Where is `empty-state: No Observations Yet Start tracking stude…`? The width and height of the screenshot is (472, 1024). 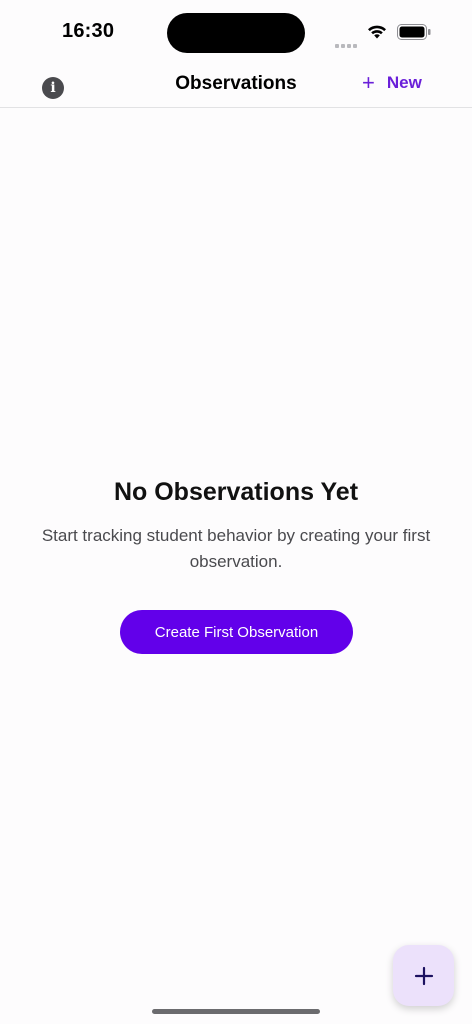
empty-state: No Observations Yet Start tracking stude… is located at coordinates (236, 526).